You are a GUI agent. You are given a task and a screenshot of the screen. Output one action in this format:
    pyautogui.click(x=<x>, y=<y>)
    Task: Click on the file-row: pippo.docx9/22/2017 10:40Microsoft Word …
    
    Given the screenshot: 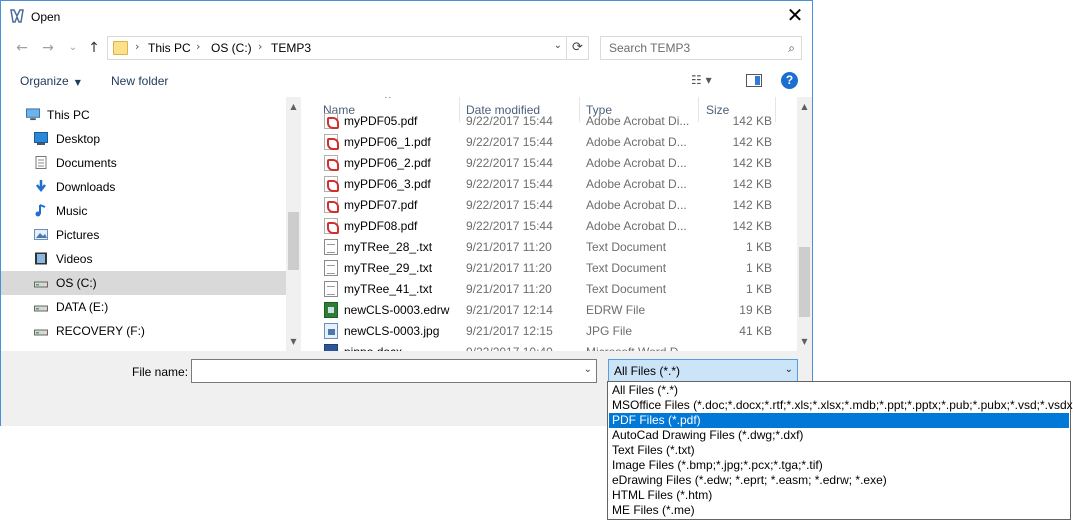 What is the action you would take?
    pyautogui.click(x=549, y=346)
    